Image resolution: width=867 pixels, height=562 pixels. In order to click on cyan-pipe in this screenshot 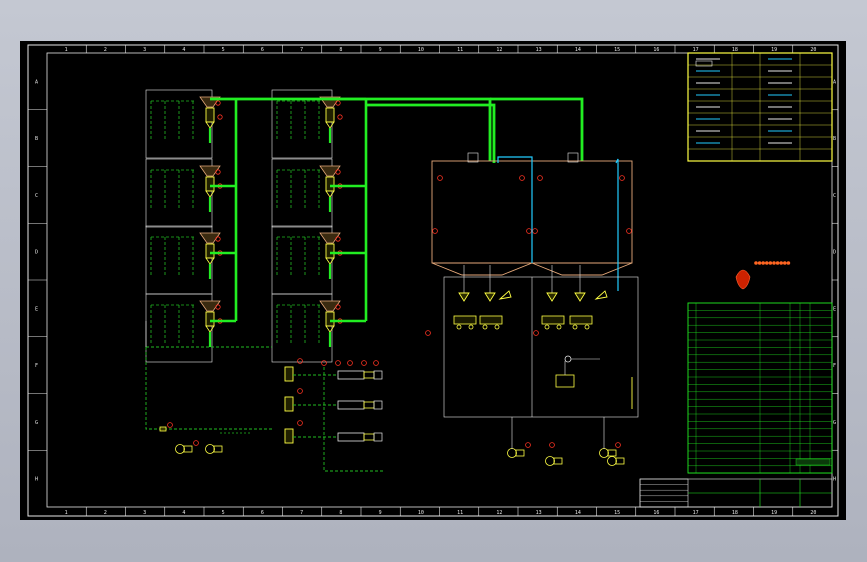, I will do `click(617, 224)`.